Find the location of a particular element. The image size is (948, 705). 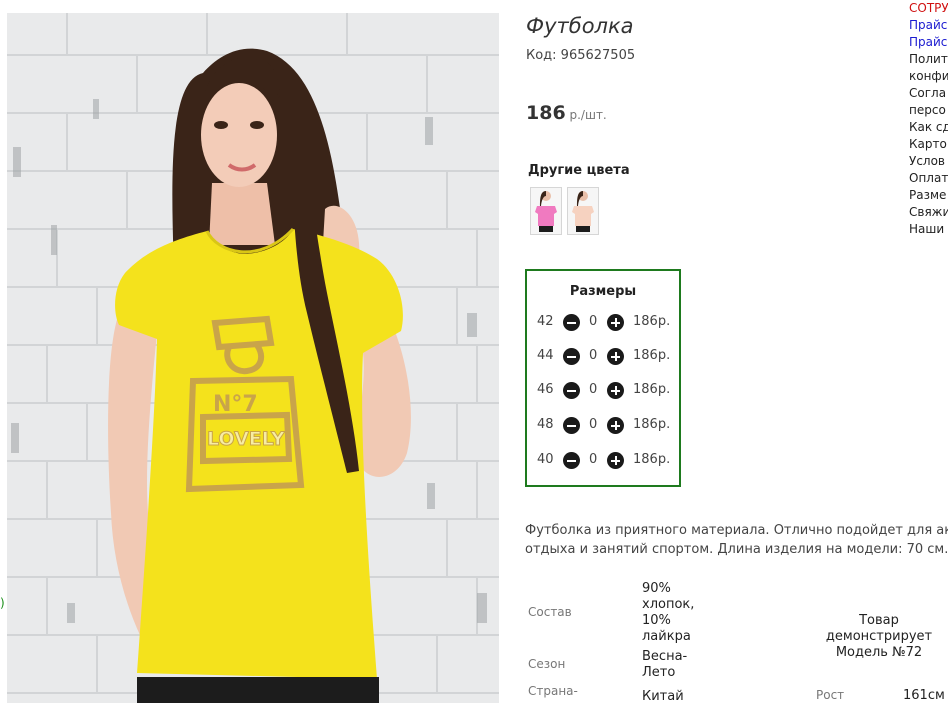

menu-link-card: Карто is located at coordinates (928, 144).